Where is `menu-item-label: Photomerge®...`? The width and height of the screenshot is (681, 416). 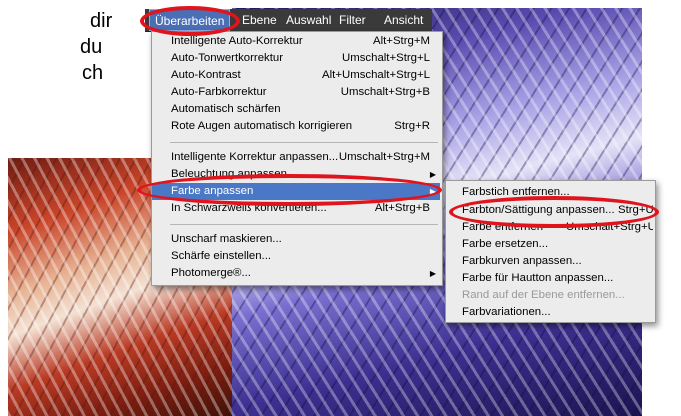 menu-item-label: Photomerge®... is located at coordinates (211, 273).